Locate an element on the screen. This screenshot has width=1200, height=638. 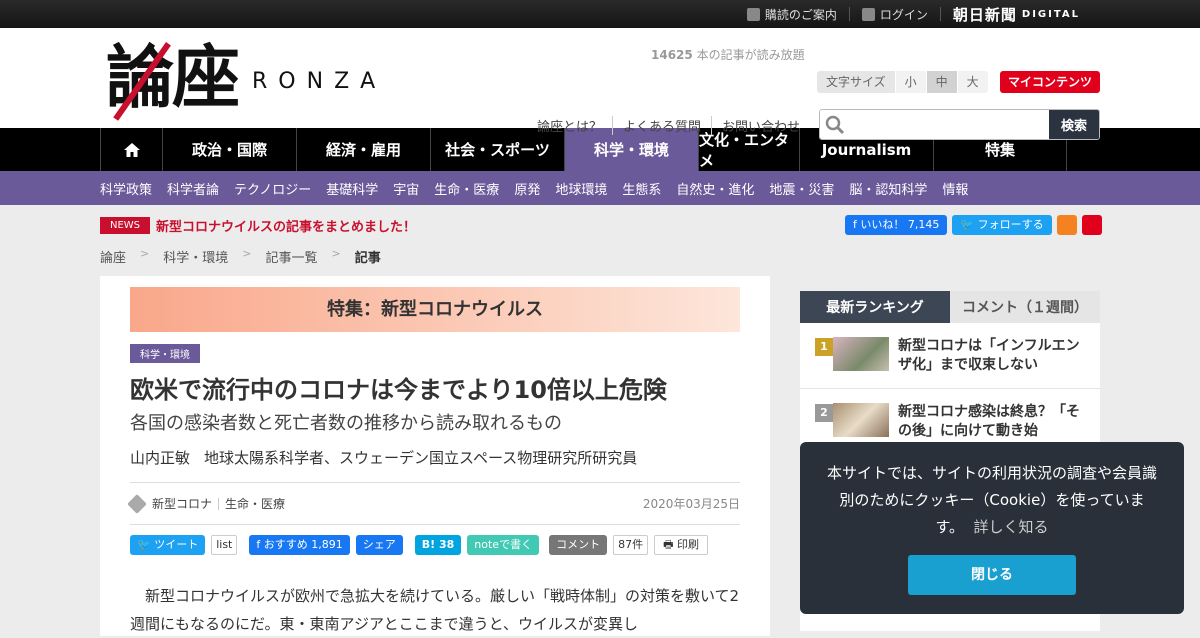
ranking-title: 新型コロナは「インフルエンザ化」まで収束しない is located at coordinates (989, 355).